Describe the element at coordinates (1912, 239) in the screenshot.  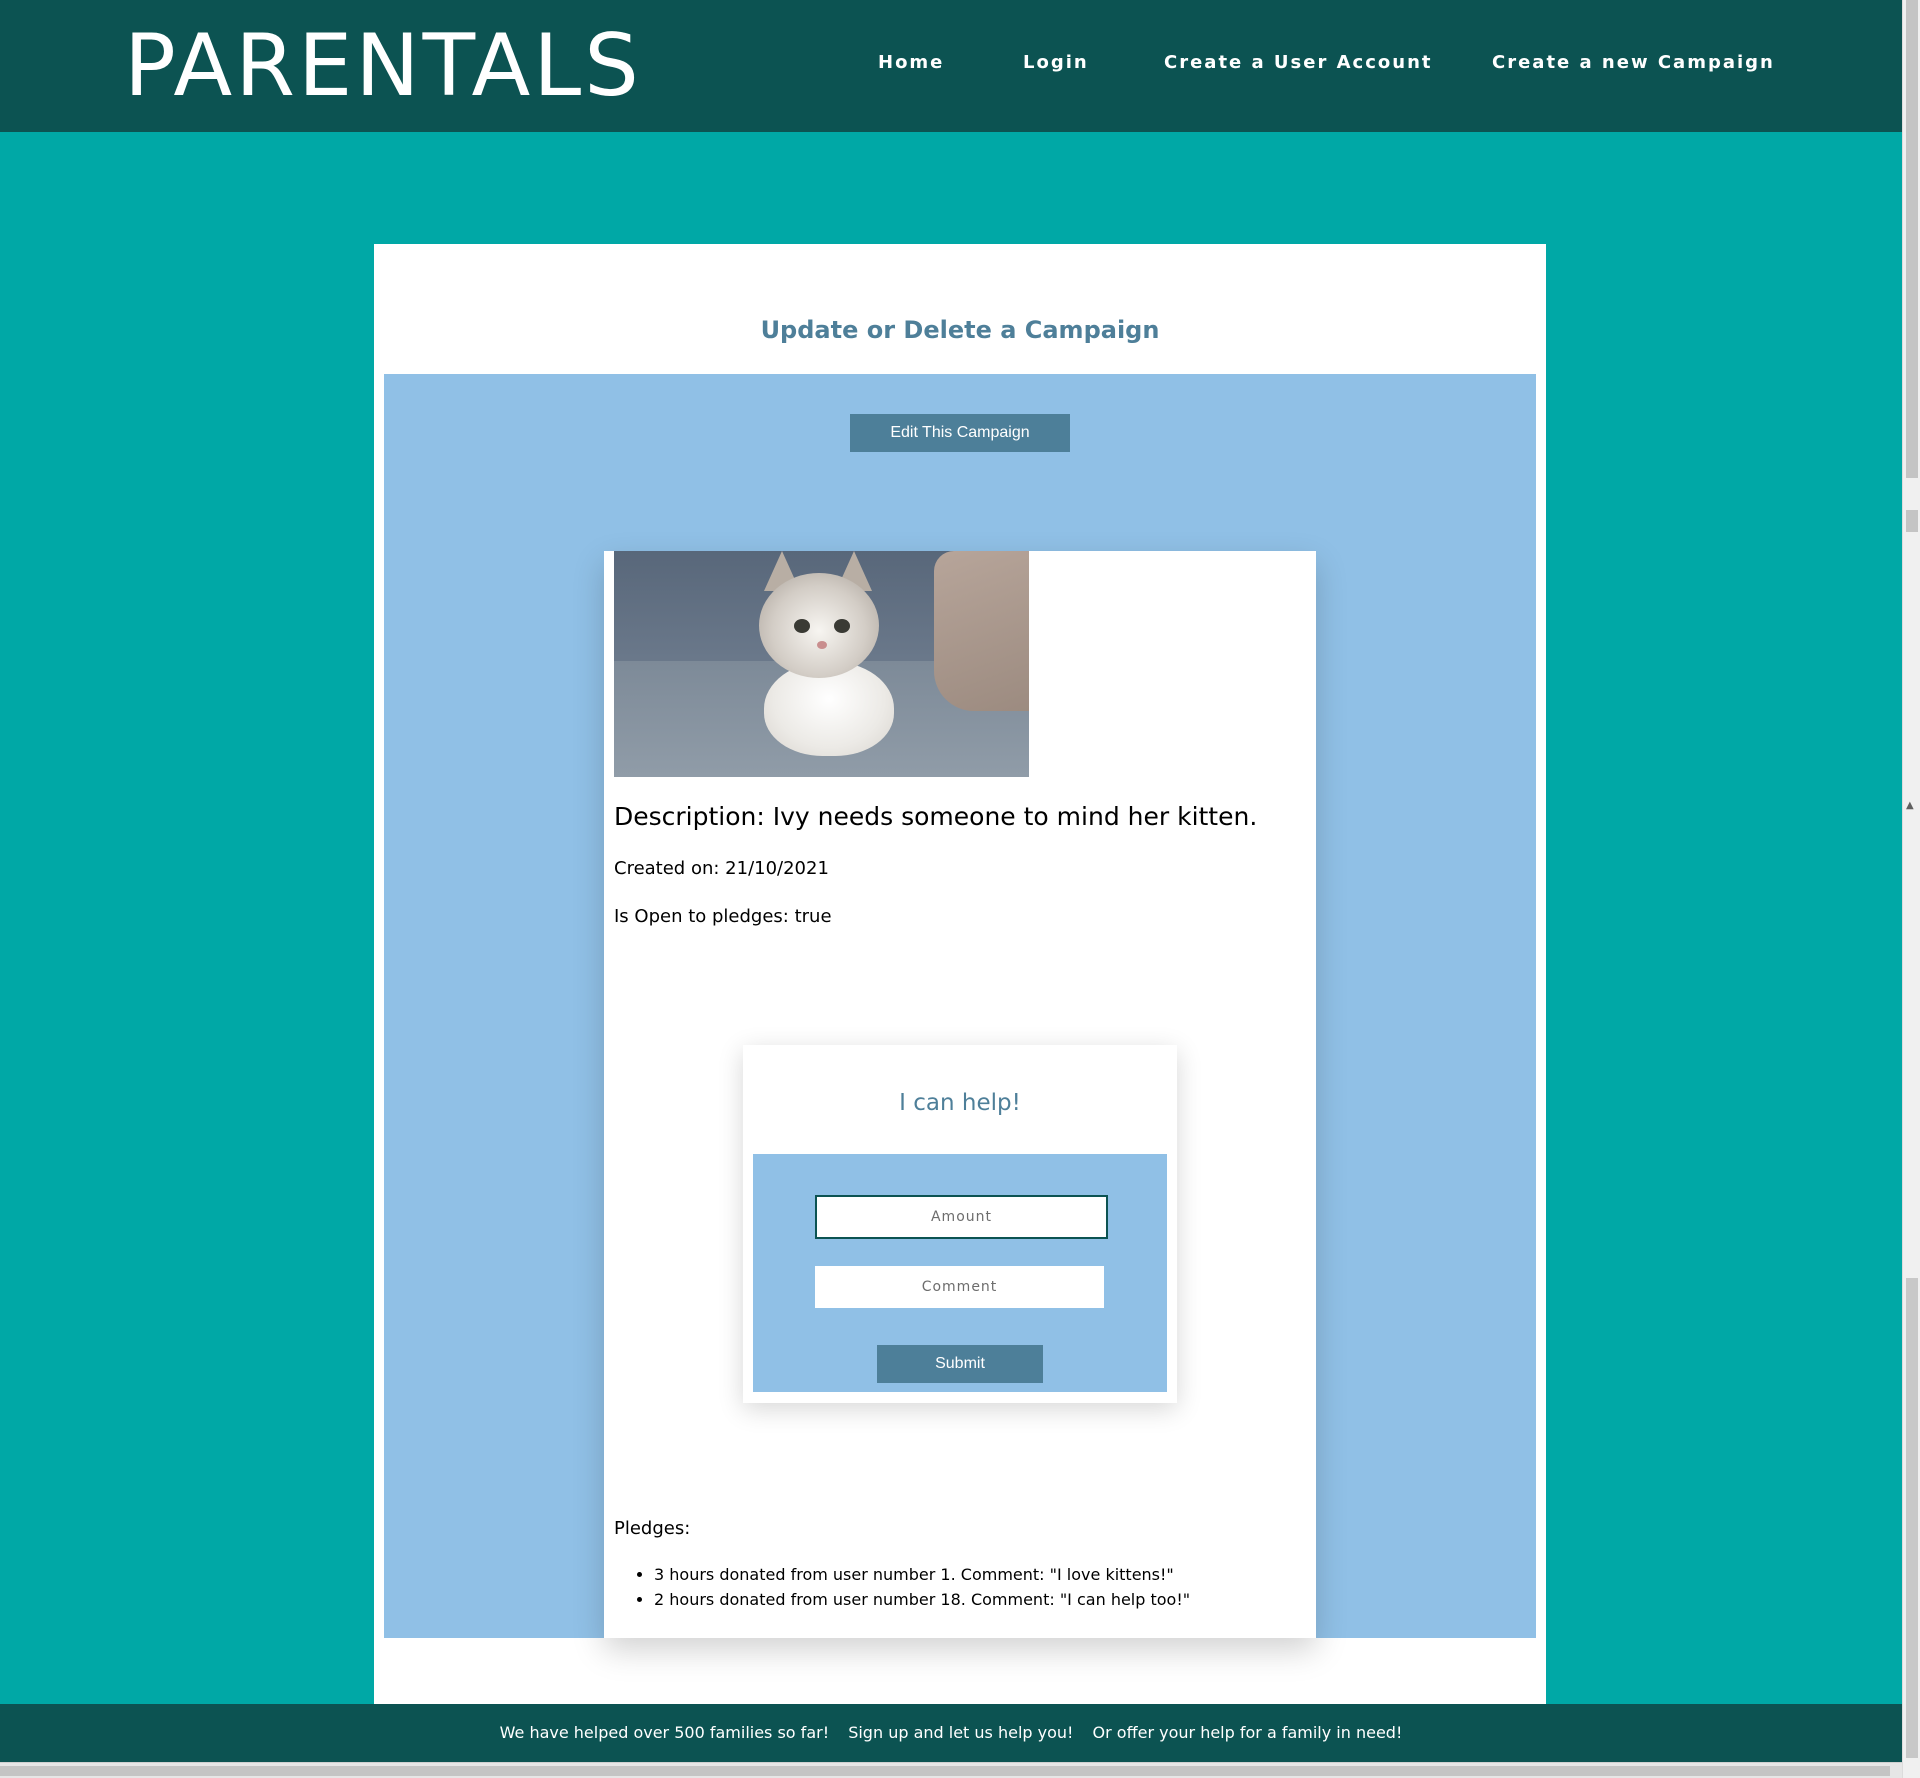
I see `scrollbar-thumb` at that location.